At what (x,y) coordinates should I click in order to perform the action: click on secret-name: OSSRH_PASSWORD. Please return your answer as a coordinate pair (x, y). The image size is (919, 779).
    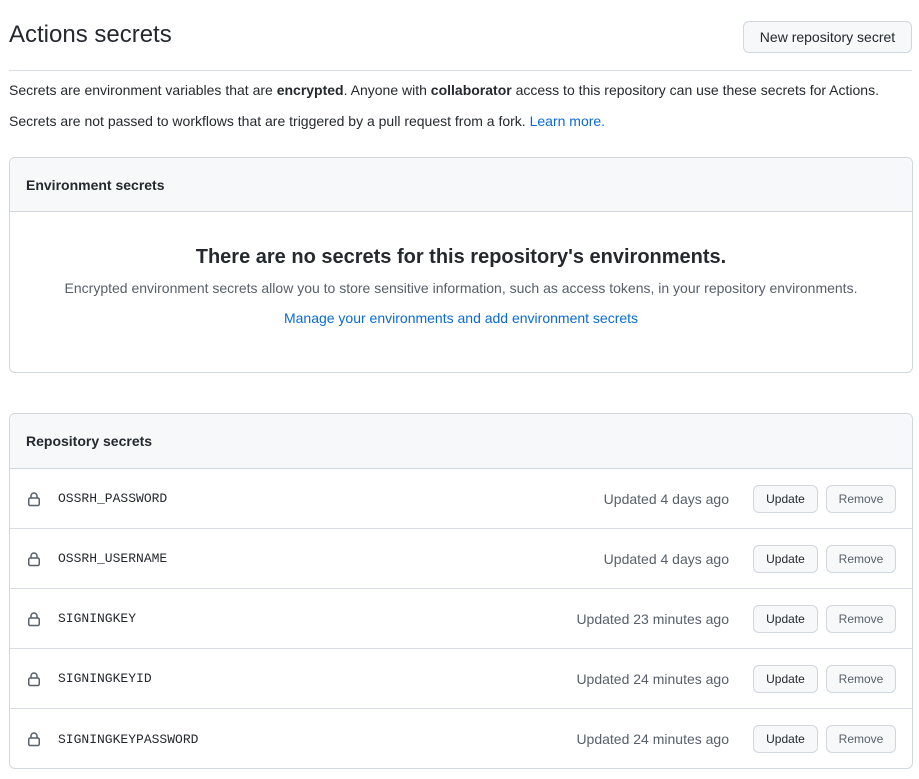
    Looking at the image, I should click on (113, 498).